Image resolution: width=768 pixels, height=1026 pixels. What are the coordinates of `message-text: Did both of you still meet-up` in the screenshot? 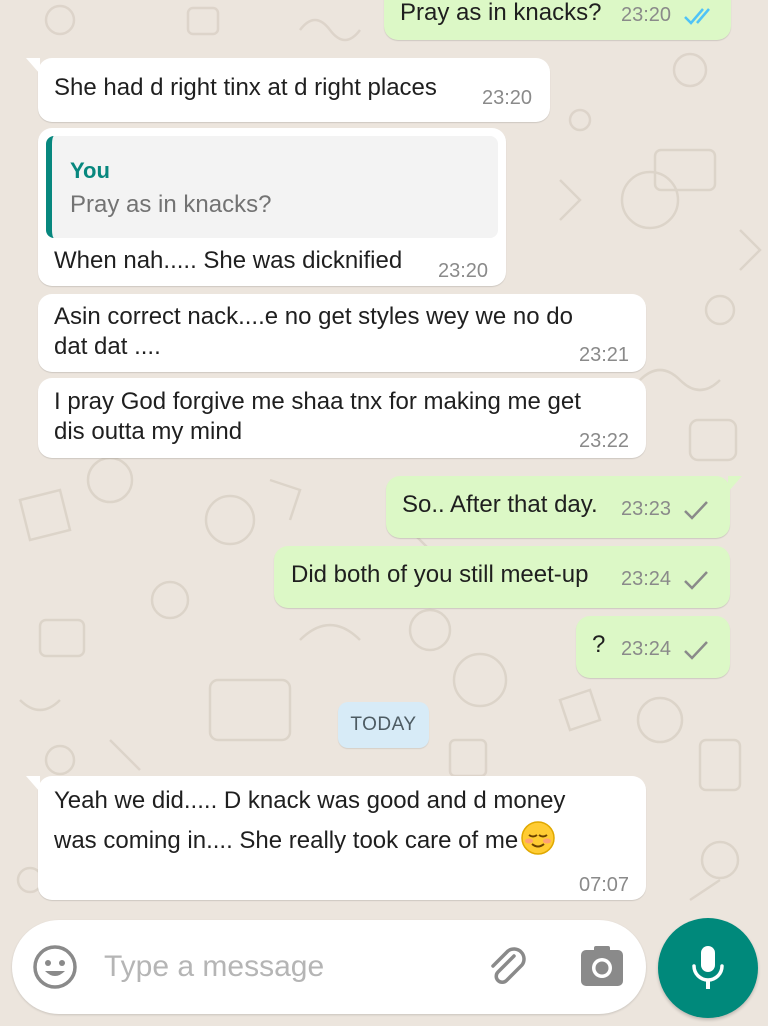 It's located at (440, 574).